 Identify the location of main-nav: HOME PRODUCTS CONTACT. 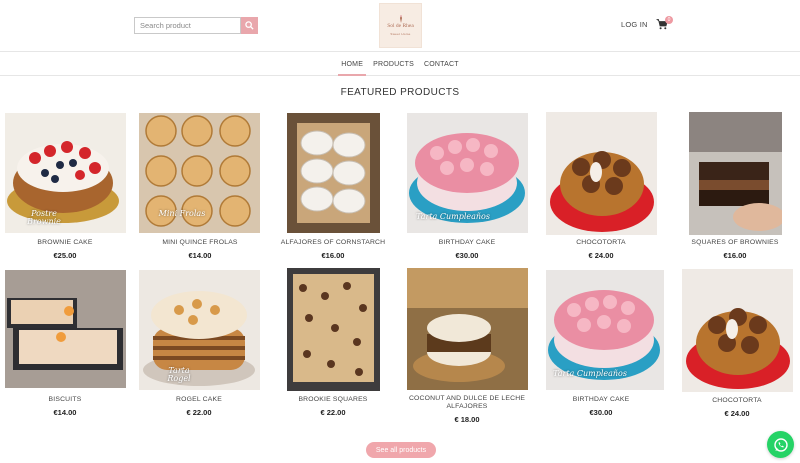
(400, 64).